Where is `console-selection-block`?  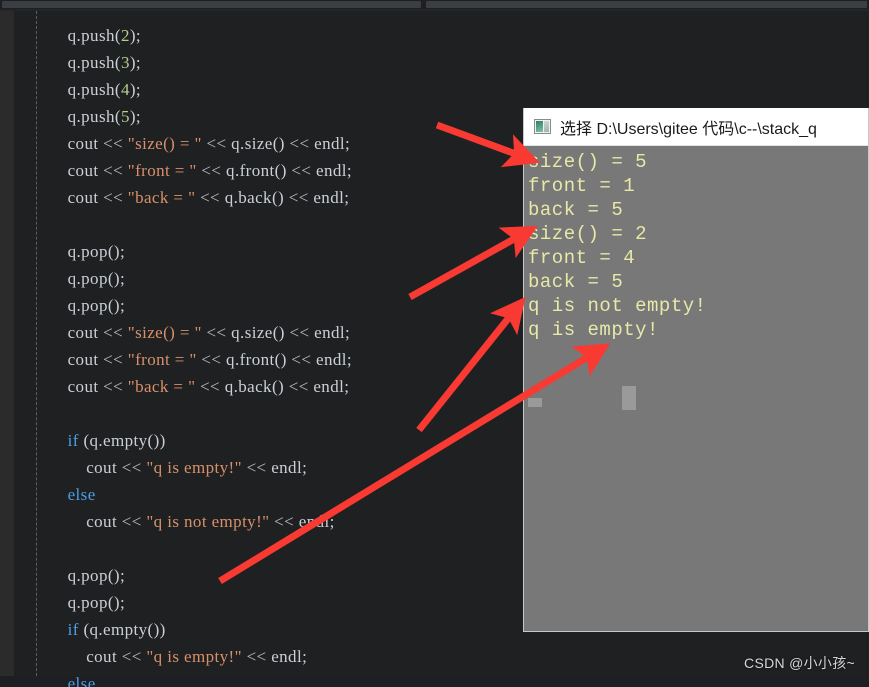
console-selection-block is located at coordinates (535, 402).